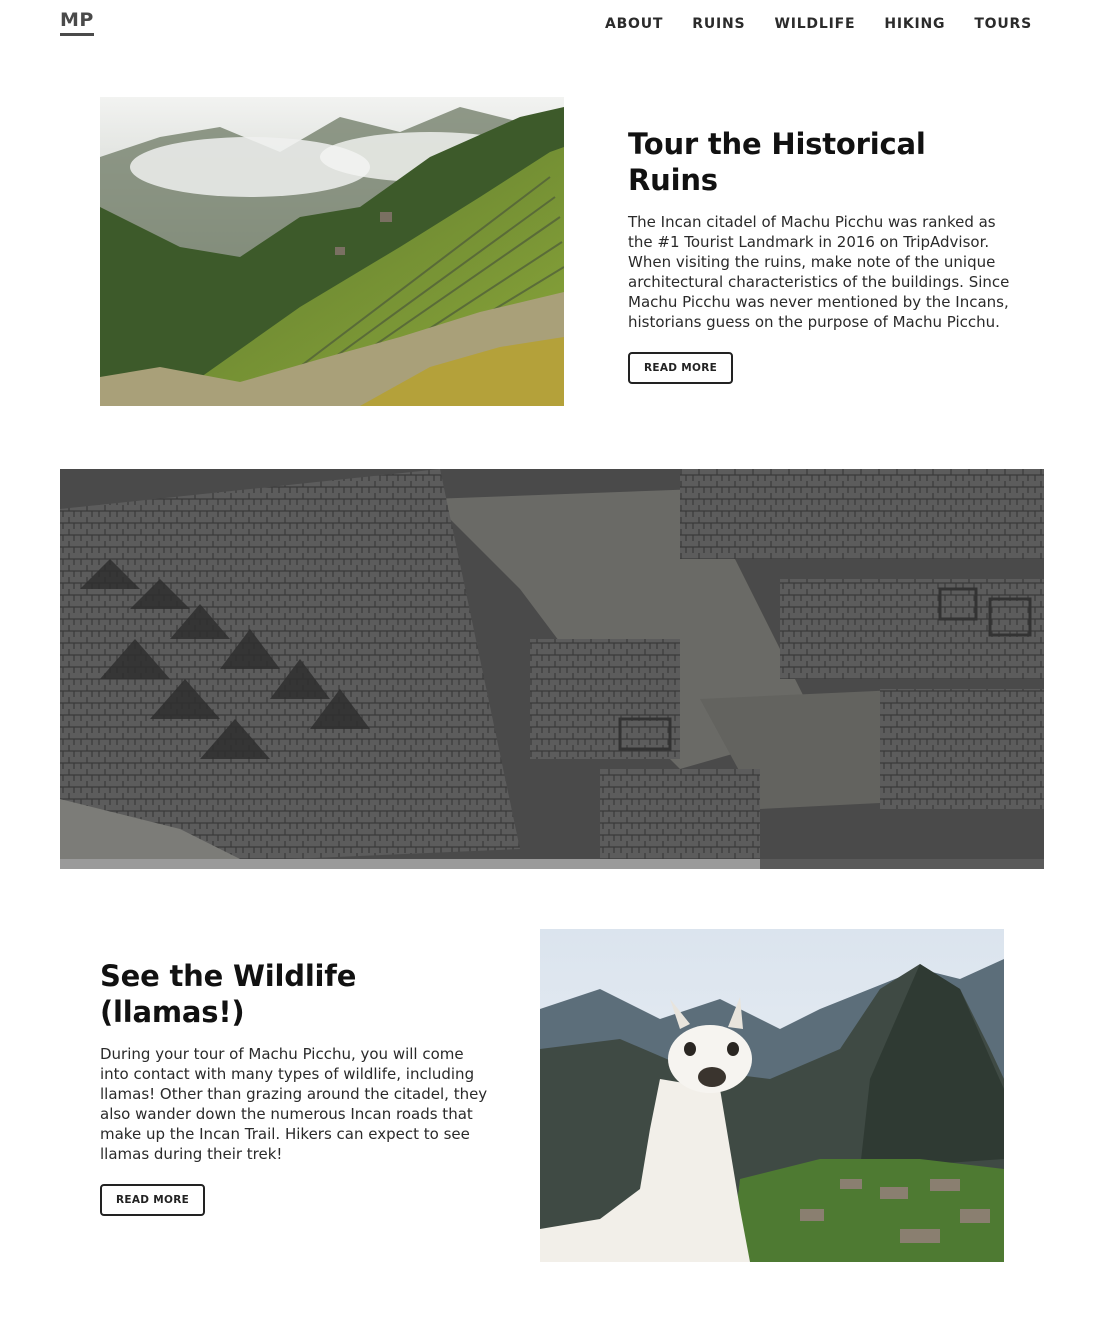  I want to click on wildlife-title: See the Wildlife (llamas!), so click(228, 994).